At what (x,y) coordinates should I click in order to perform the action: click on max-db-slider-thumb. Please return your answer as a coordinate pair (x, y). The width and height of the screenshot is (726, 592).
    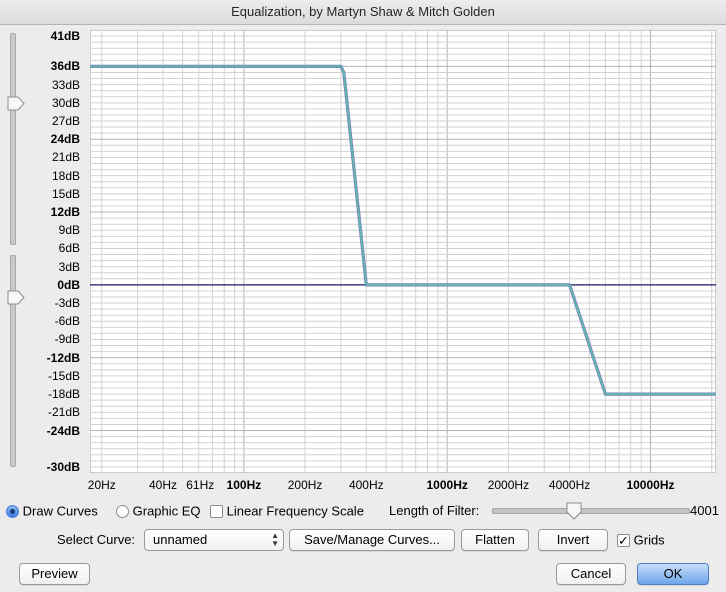
    Looking at the image, I should click on (16, 103).